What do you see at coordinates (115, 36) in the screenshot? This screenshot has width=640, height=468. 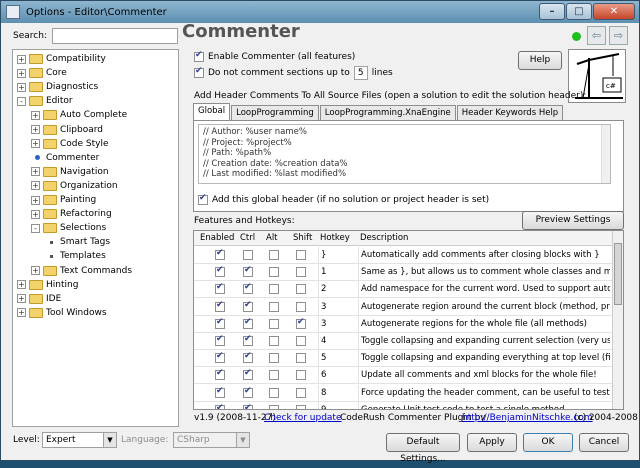 I see `search-input` at bounding box center [115, 36].